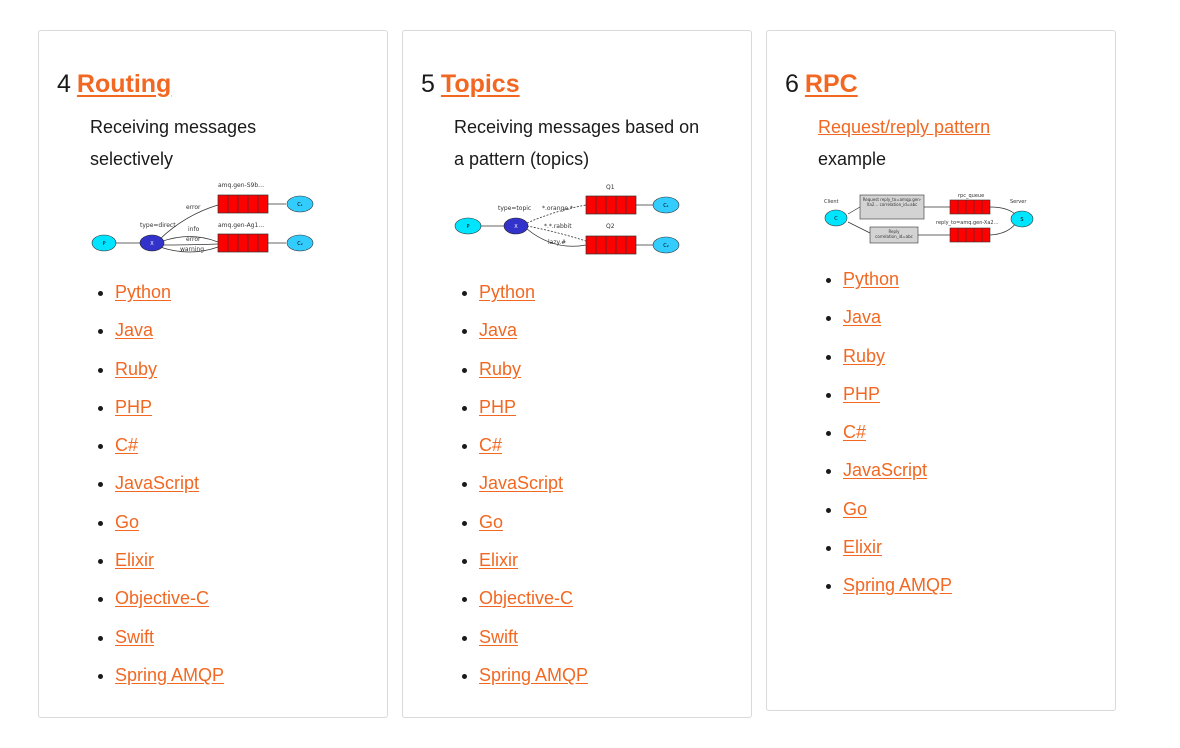  Describe the element at coordinates (194, 229) in the screenshot. I see `binding-label: info` at that location.